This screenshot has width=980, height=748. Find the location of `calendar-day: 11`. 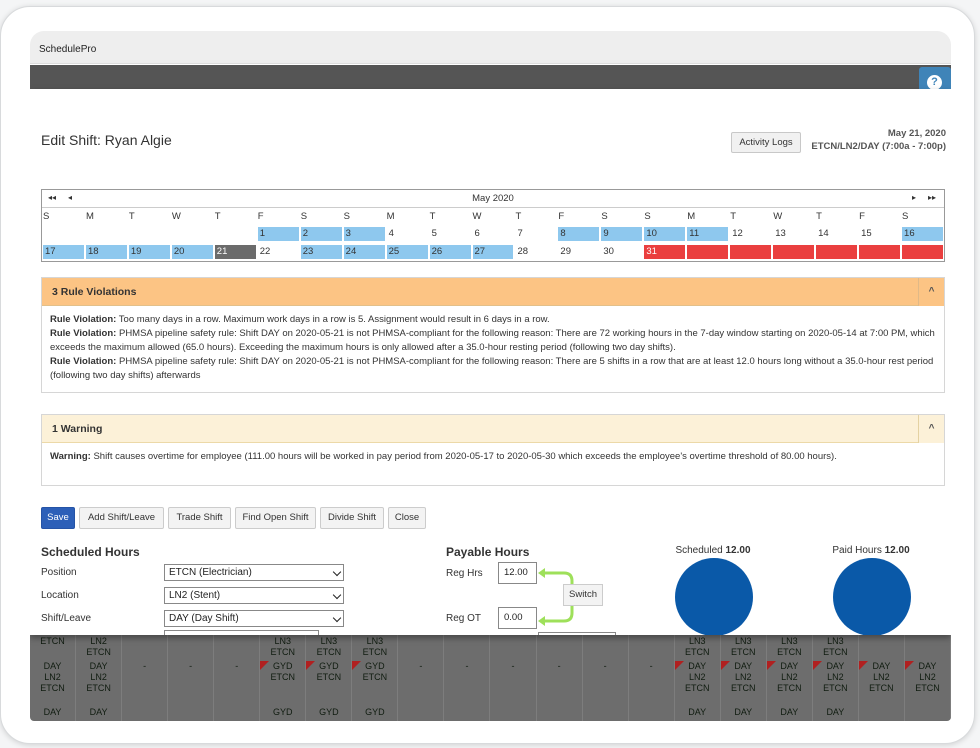

calendar-day: 11 is located at coordinates (708, 234).